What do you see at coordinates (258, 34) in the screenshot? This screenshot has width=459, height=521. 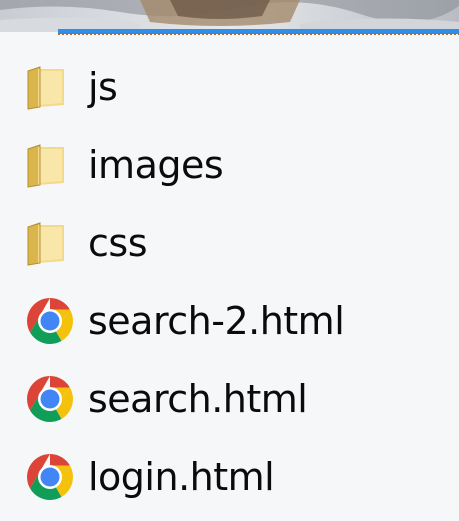 I see `dotted-divider` at bounding box center [258, 34].